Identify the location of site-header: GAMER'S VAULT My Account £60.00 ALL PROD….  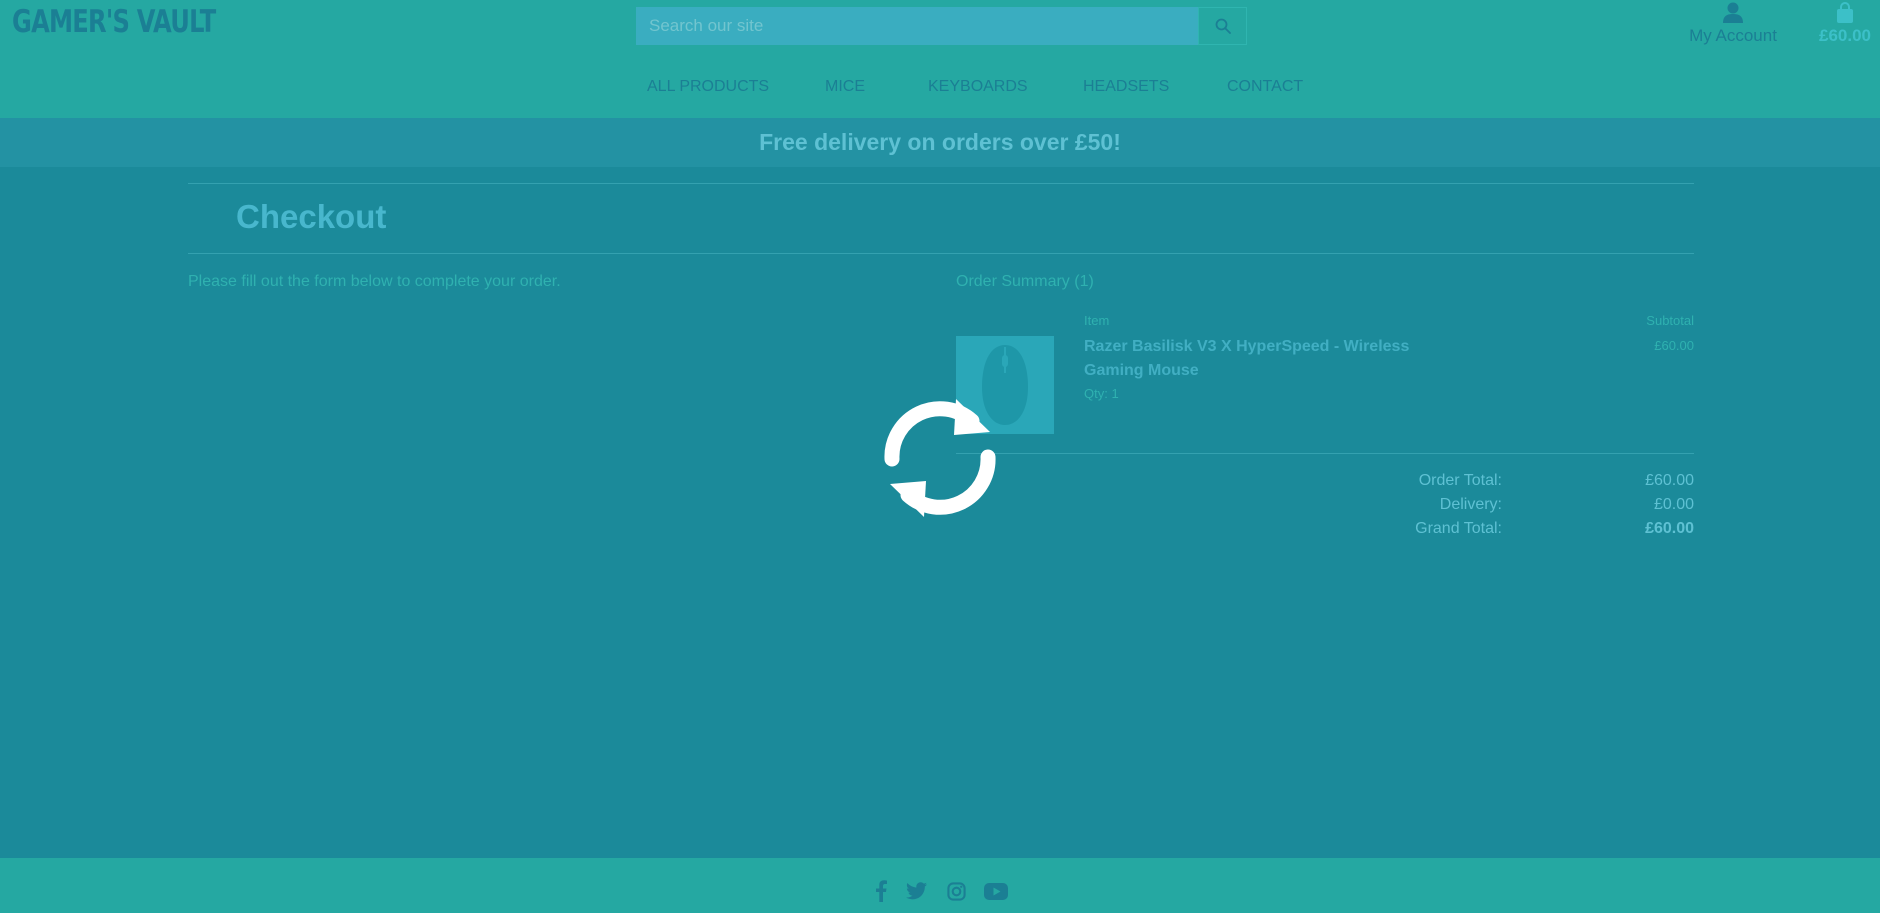
(940, 59).